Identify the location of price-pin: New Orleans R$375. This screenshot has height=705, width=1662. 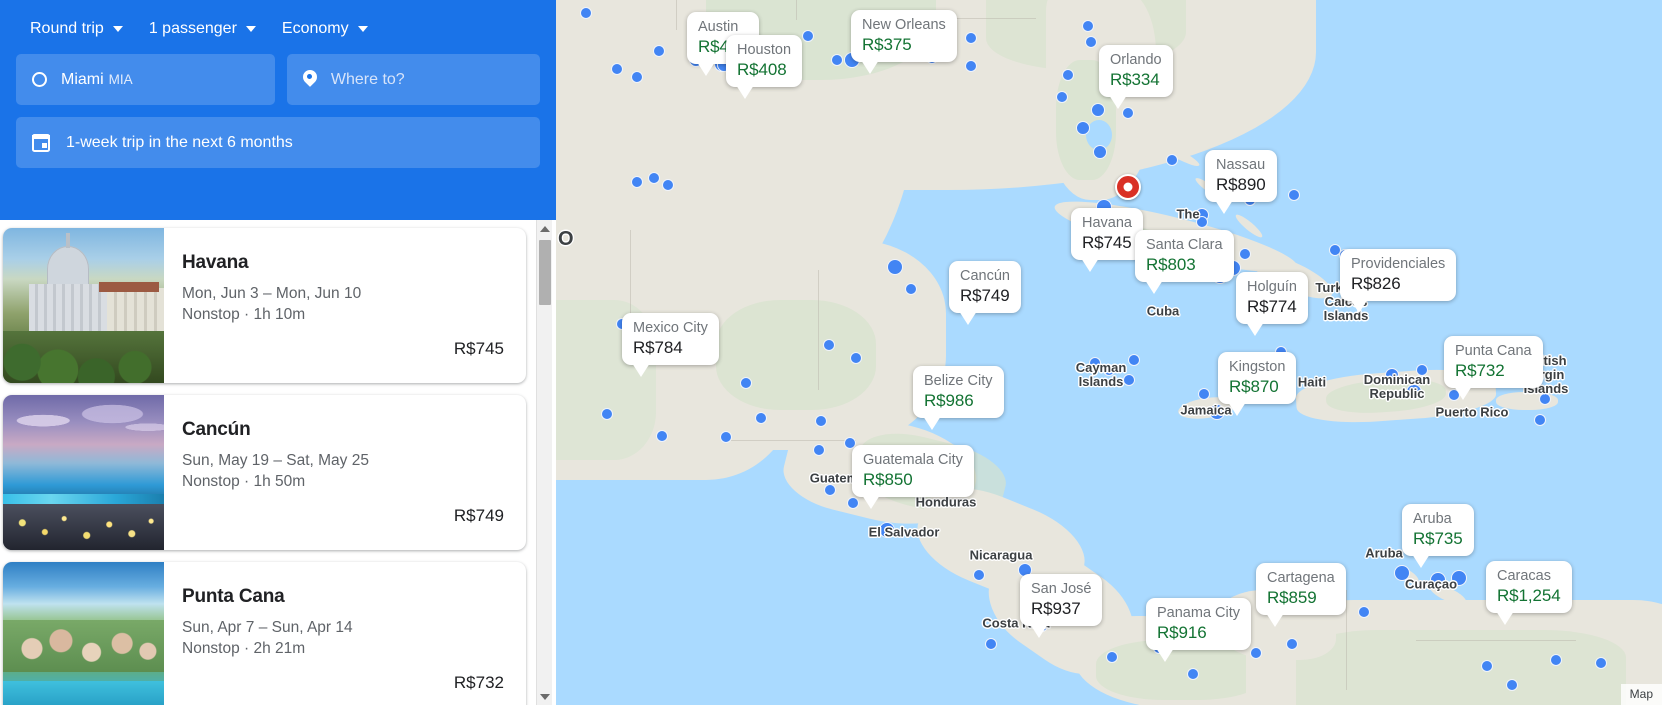
(904, 42).